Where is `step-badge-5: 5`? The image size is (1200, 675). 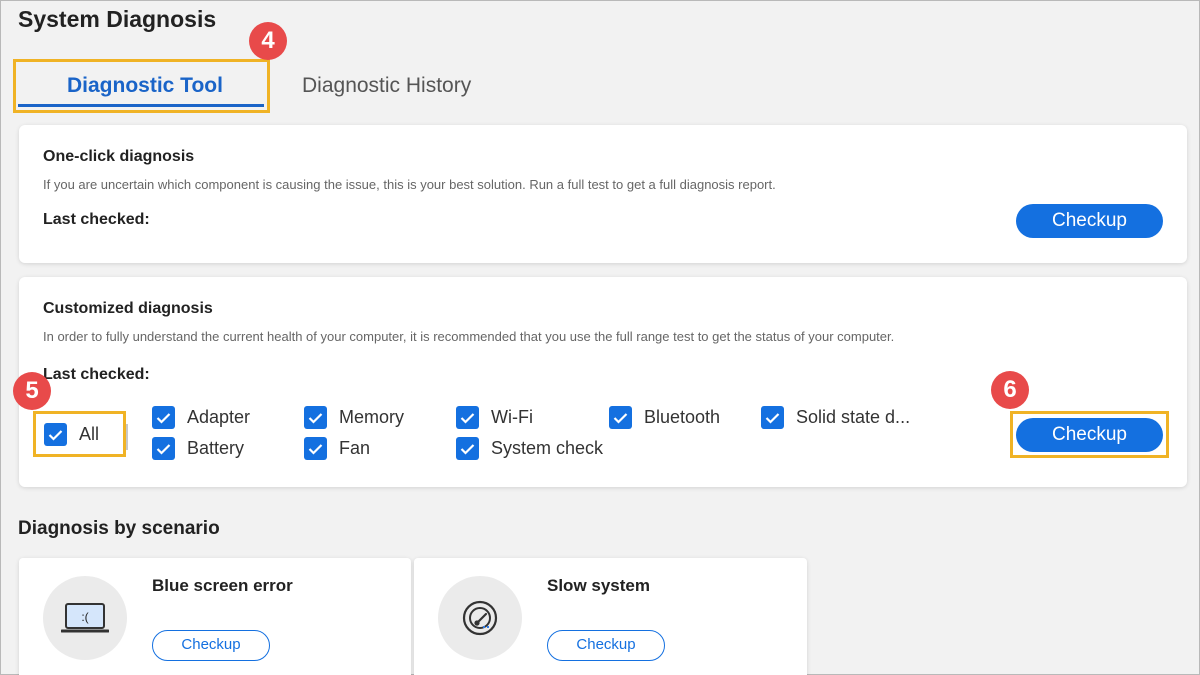 step-badge-5: 5 is located at coordinates (32, 391).